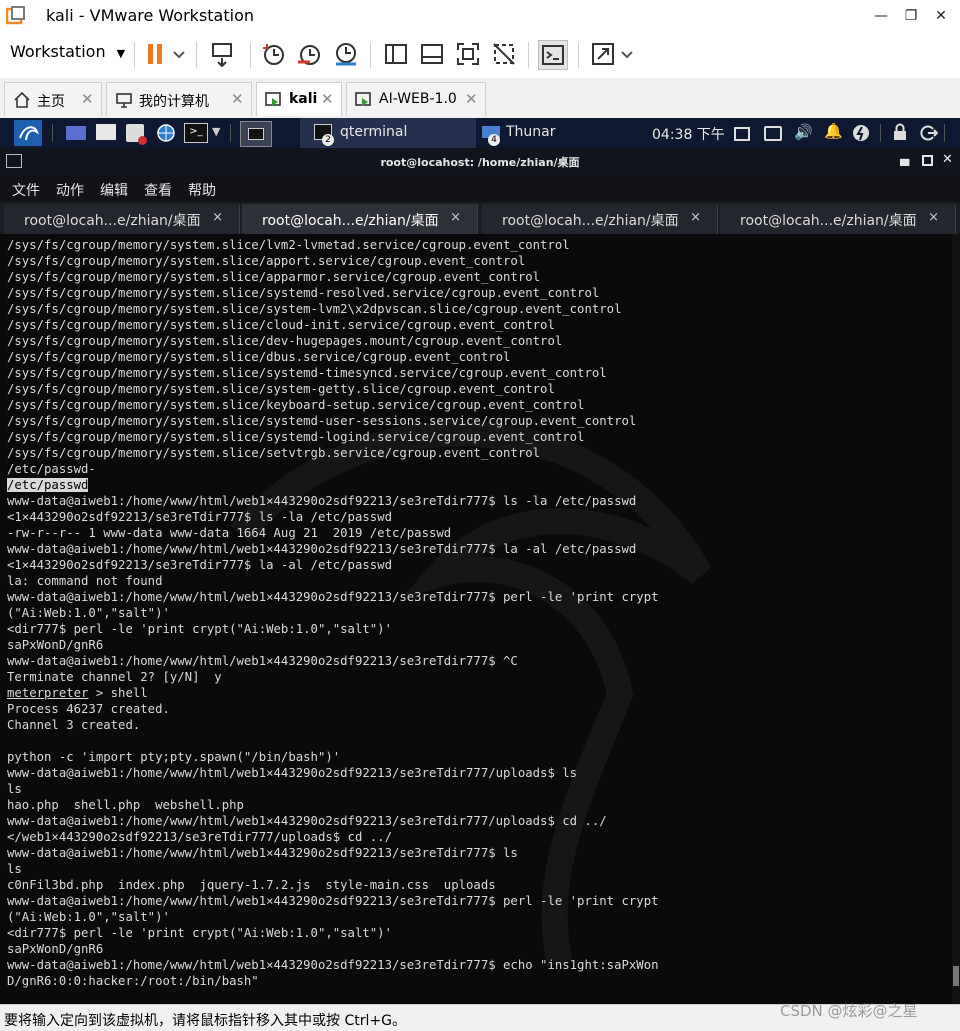 This screenshot has height=1031, width=960. I want to click on panel-clock: 04:38 下午, so click(688, 134).